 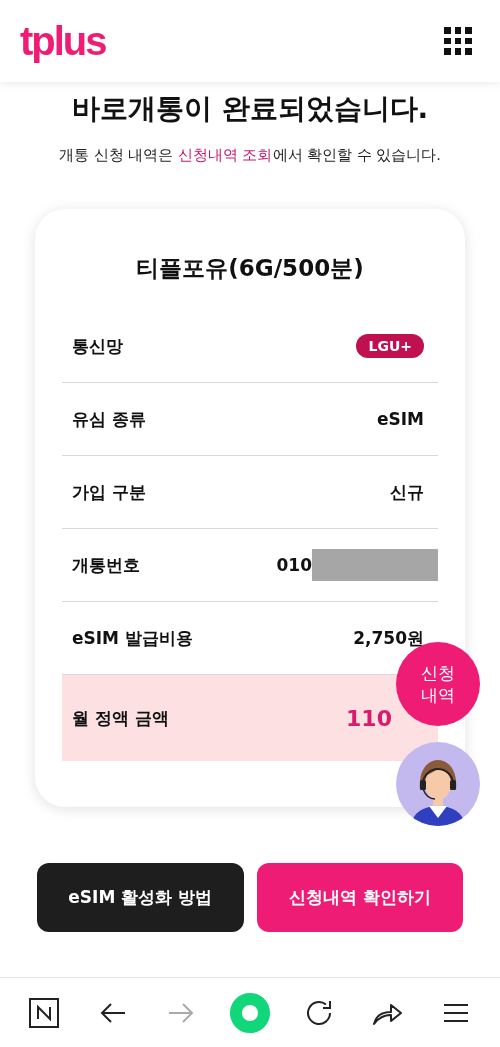 What do you see at coordinates (250, 268) in the screenshot?
I see `plan-name: 티플포유(6G/500분)` at bounding box center [250, 268].